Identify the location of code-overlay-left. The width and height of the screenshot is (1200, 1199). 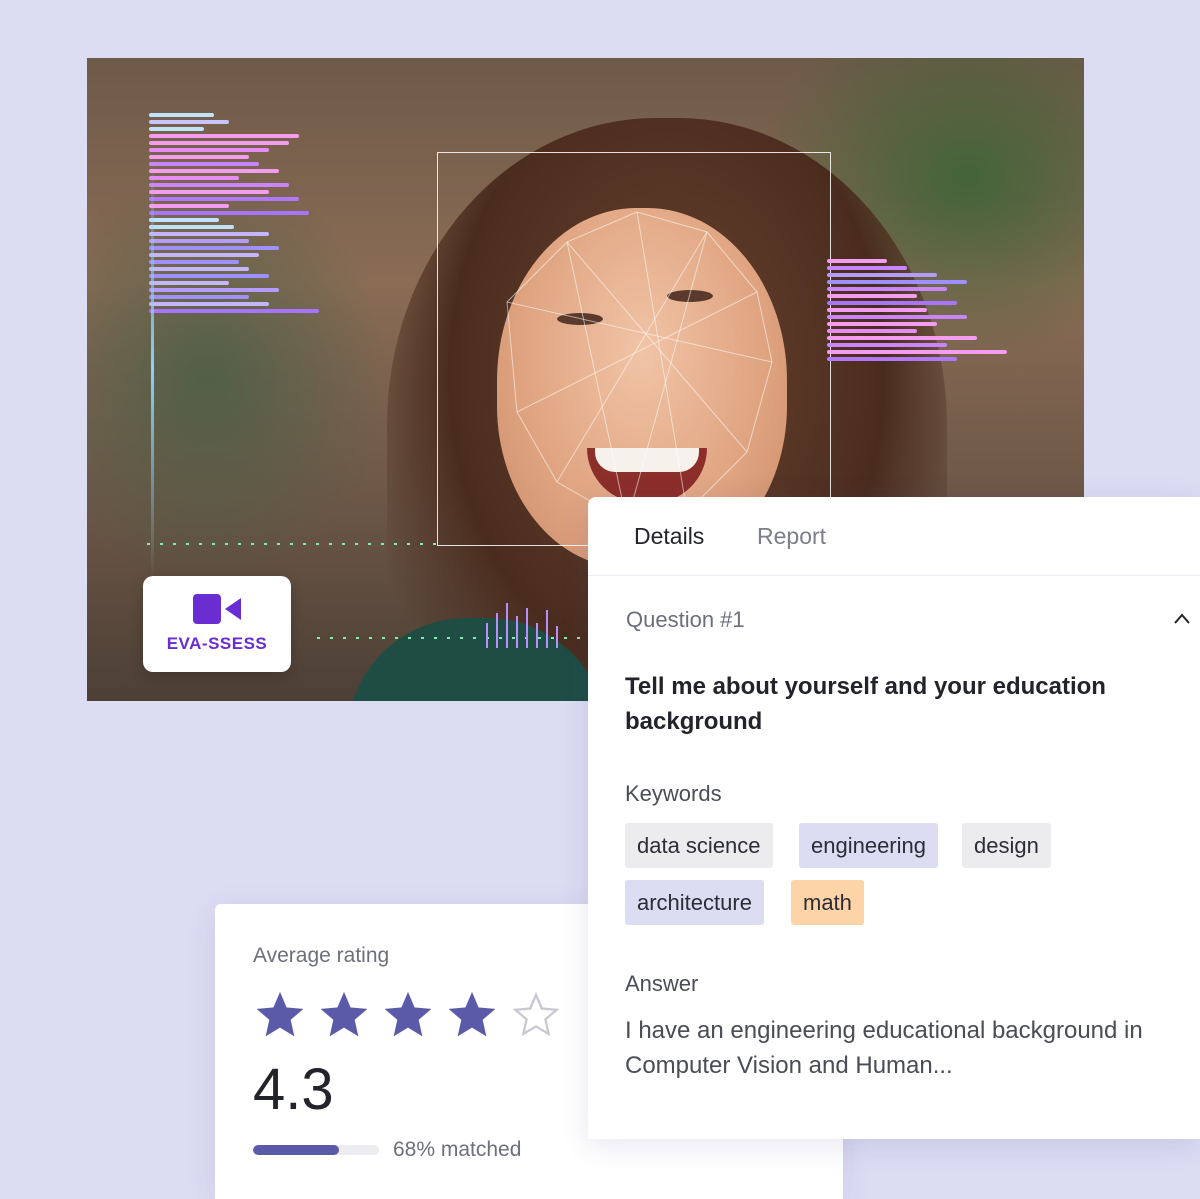
(239, 213).